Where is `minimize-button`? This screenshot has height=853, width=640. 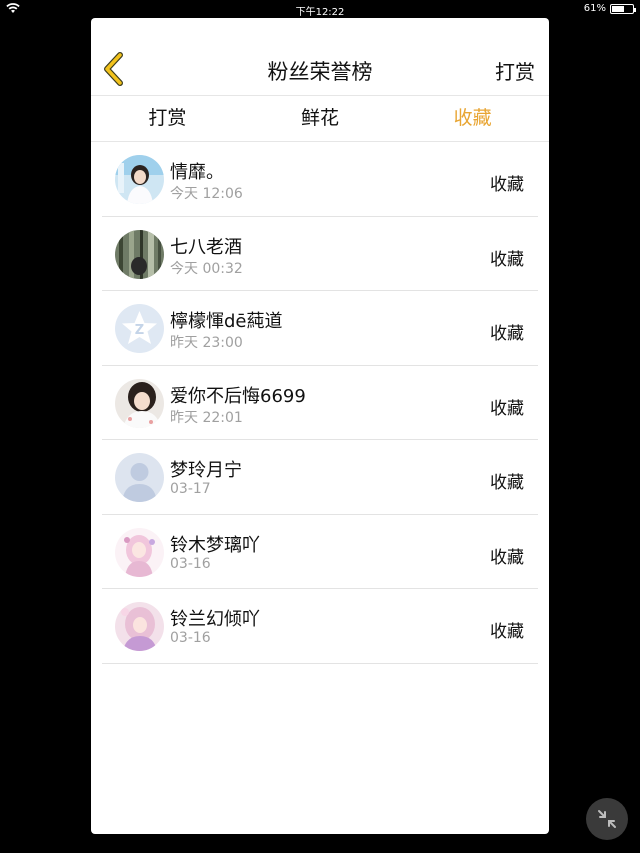 minimize-button is located at coordinates (607, 819).